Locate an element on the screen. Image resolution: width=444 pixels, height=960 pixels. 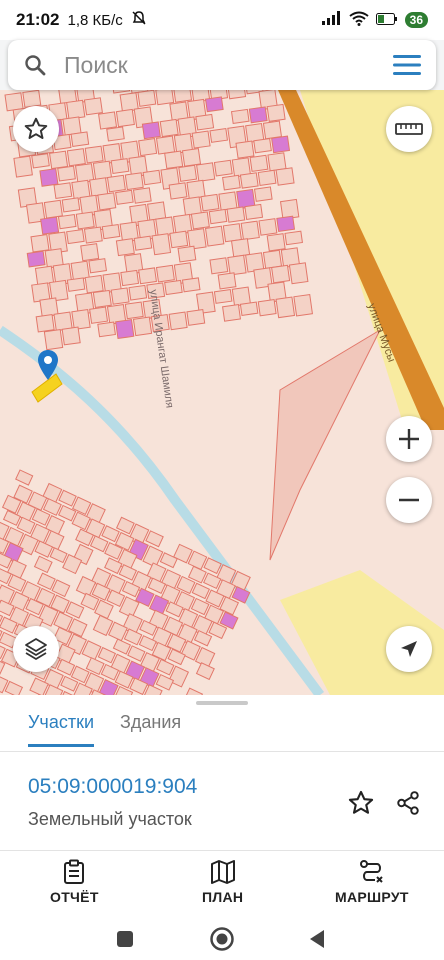
large-parcel is located at coordinates (325, 444).